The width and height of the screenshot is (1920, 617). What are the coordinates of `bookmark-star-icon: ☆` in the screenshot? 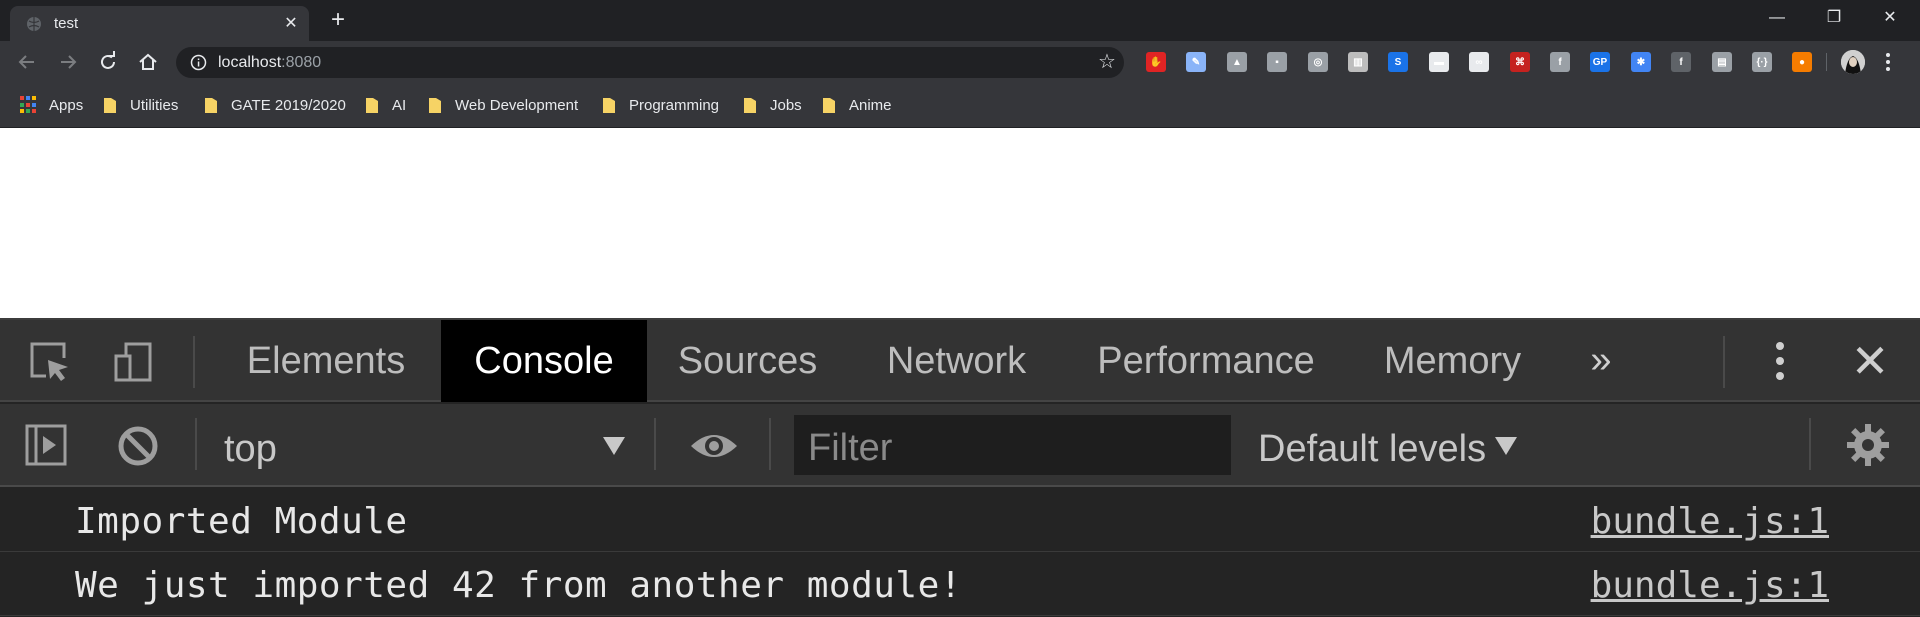 It's located at (1108, 62).